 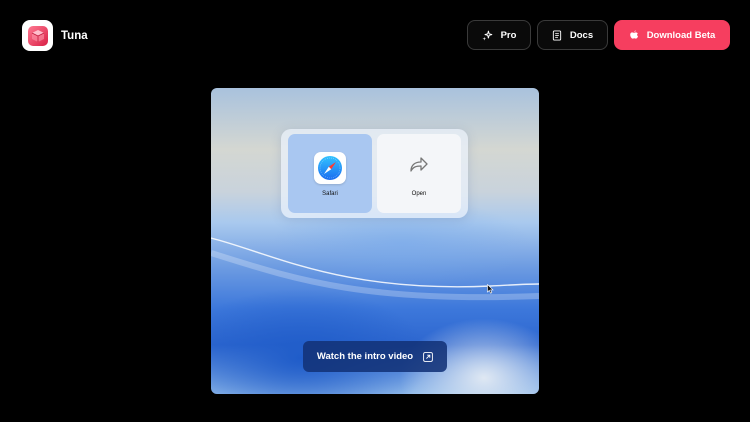 What do you see at coordinates (428, 356) in the screenshot?
I see `external-link-icon` at bounding box center [428, 356].